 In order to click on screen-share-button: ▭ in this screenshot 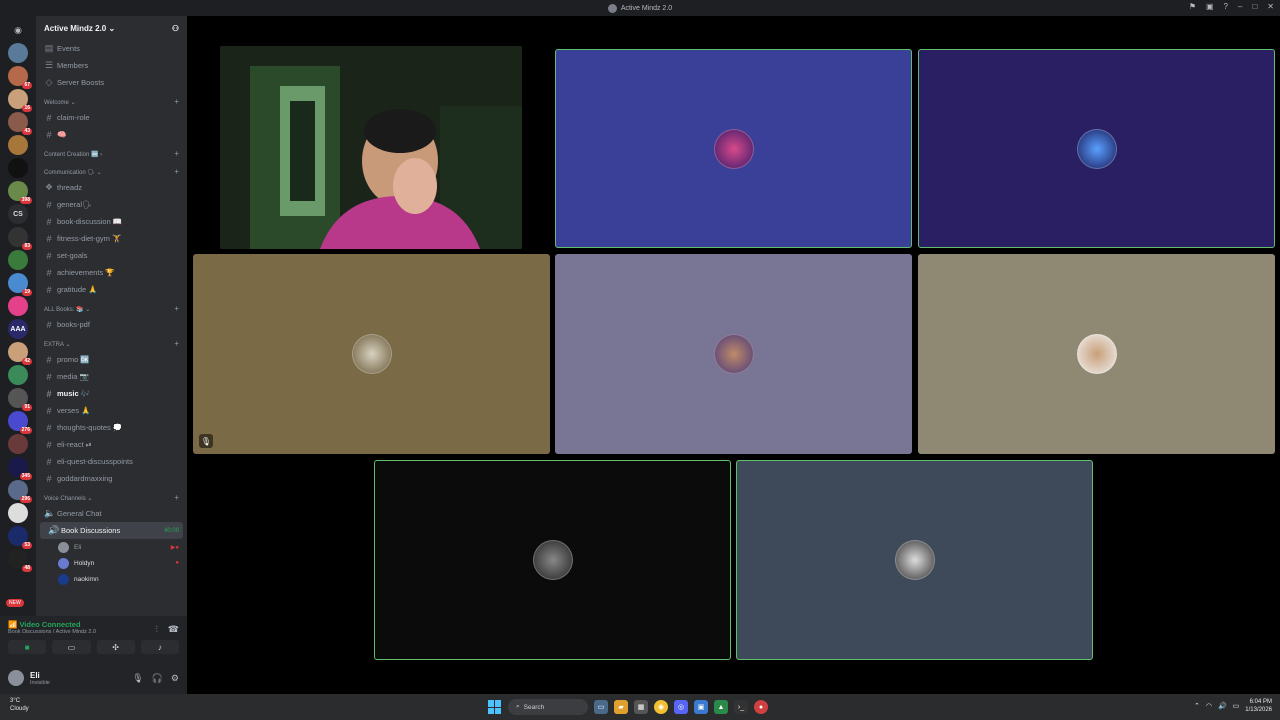, I will do `click(71, 647)`.